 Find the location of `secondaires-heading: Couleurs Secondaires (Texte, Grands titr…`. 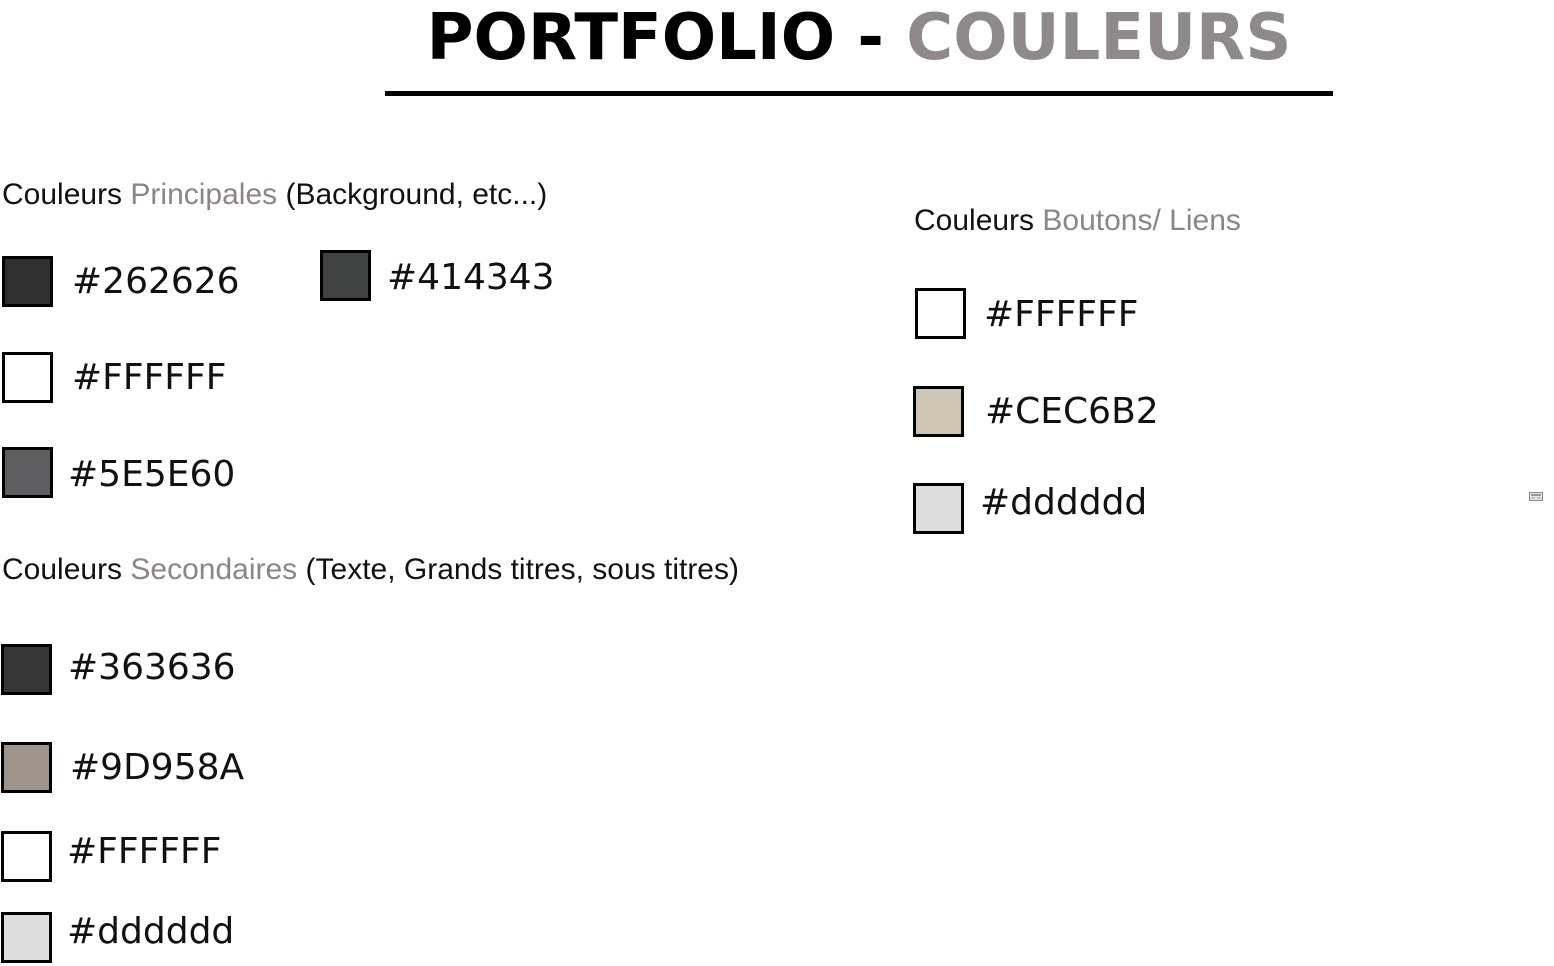

secondaires-heading: Couleurs Secondaires (Texte, Grands titr… is located at coordinates (370, 570).